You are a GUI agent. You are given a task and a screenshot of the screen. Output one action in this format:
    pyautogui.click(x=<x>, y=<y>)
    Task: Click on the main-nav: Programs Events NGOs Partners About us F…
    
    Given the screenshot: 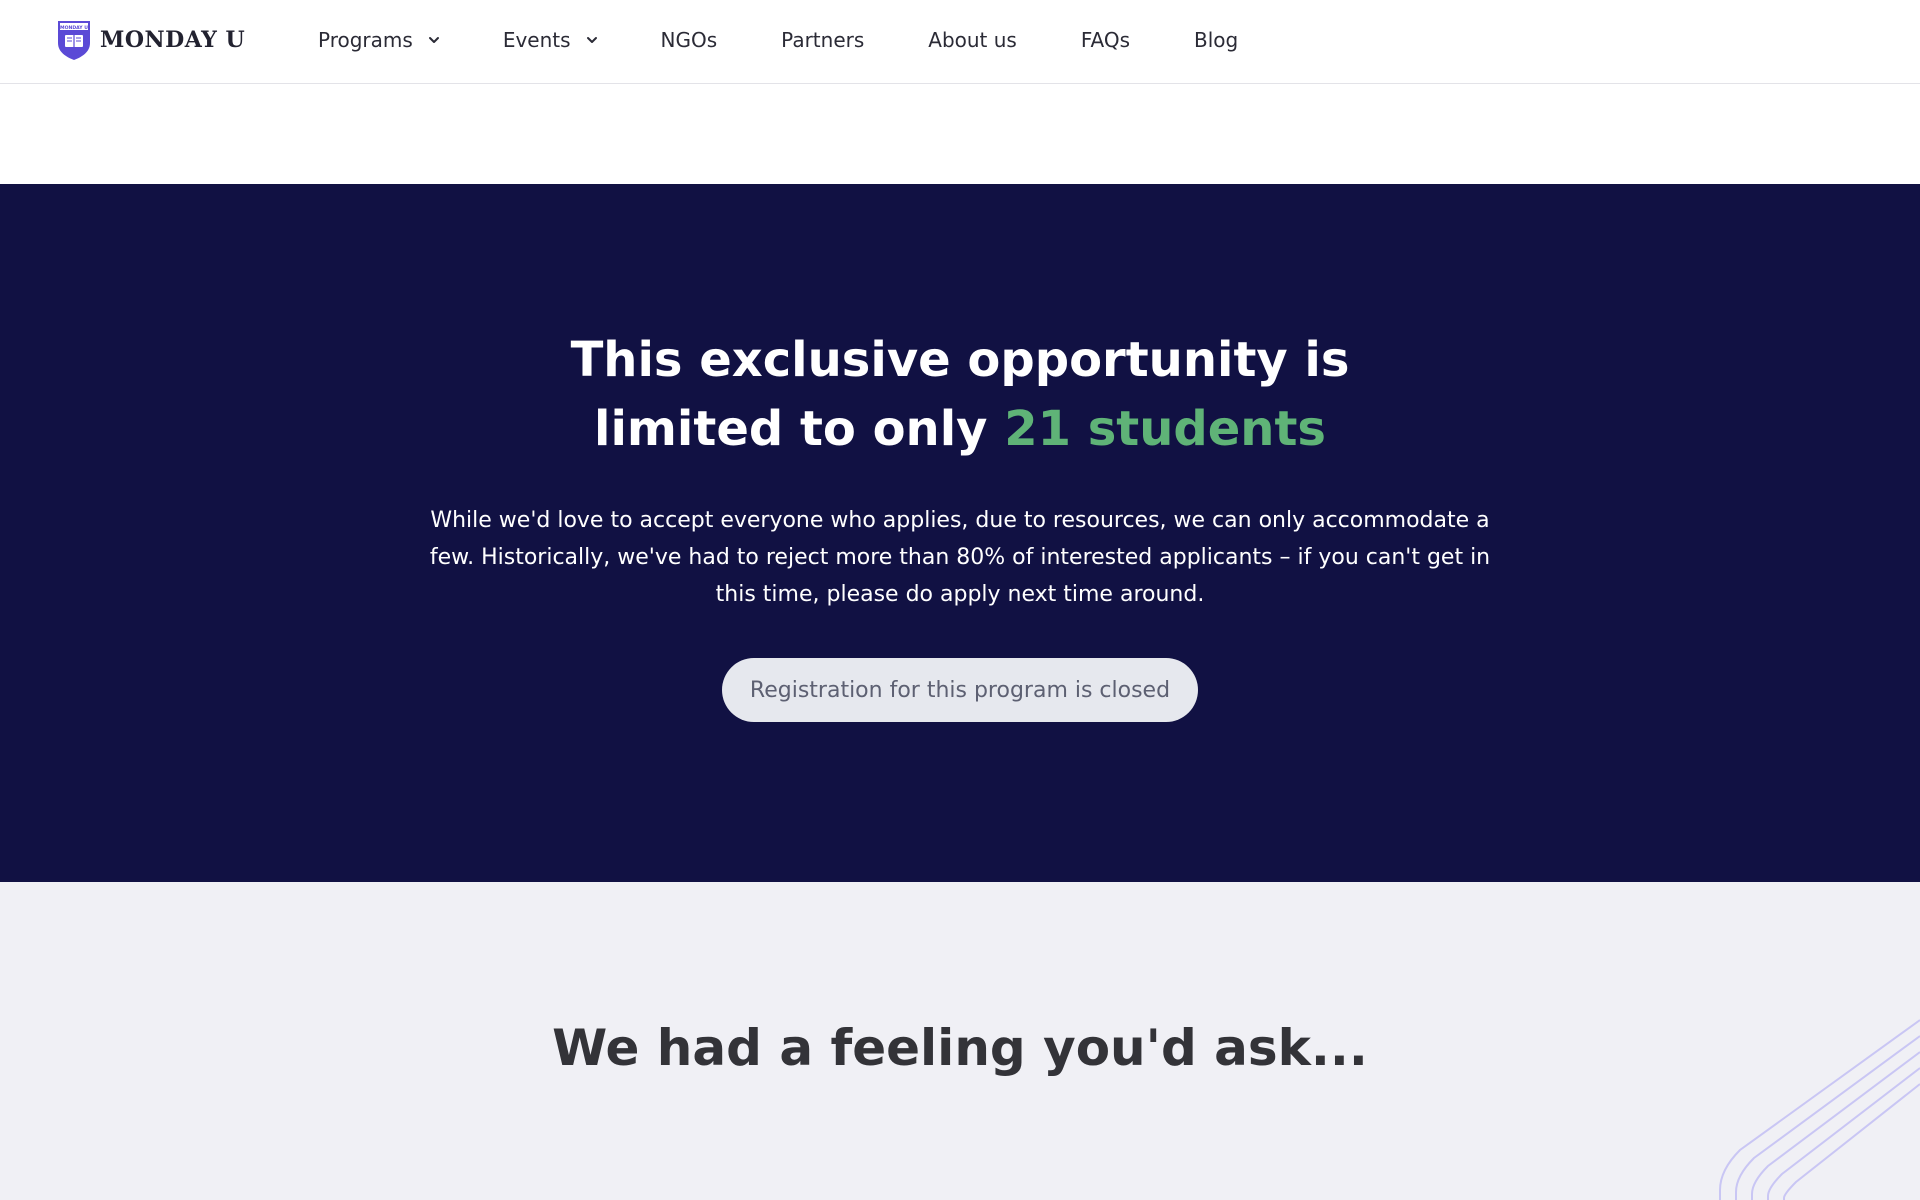 What is the action you would take?
    pyautogui.click(x=778, y=40)
    